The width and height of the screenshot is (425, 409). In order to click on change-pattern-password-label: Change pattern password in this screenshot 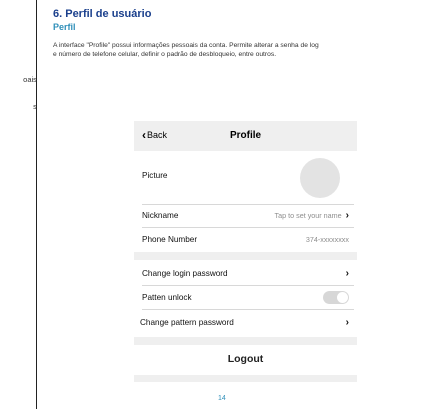, I will do `click(187, 322)`.